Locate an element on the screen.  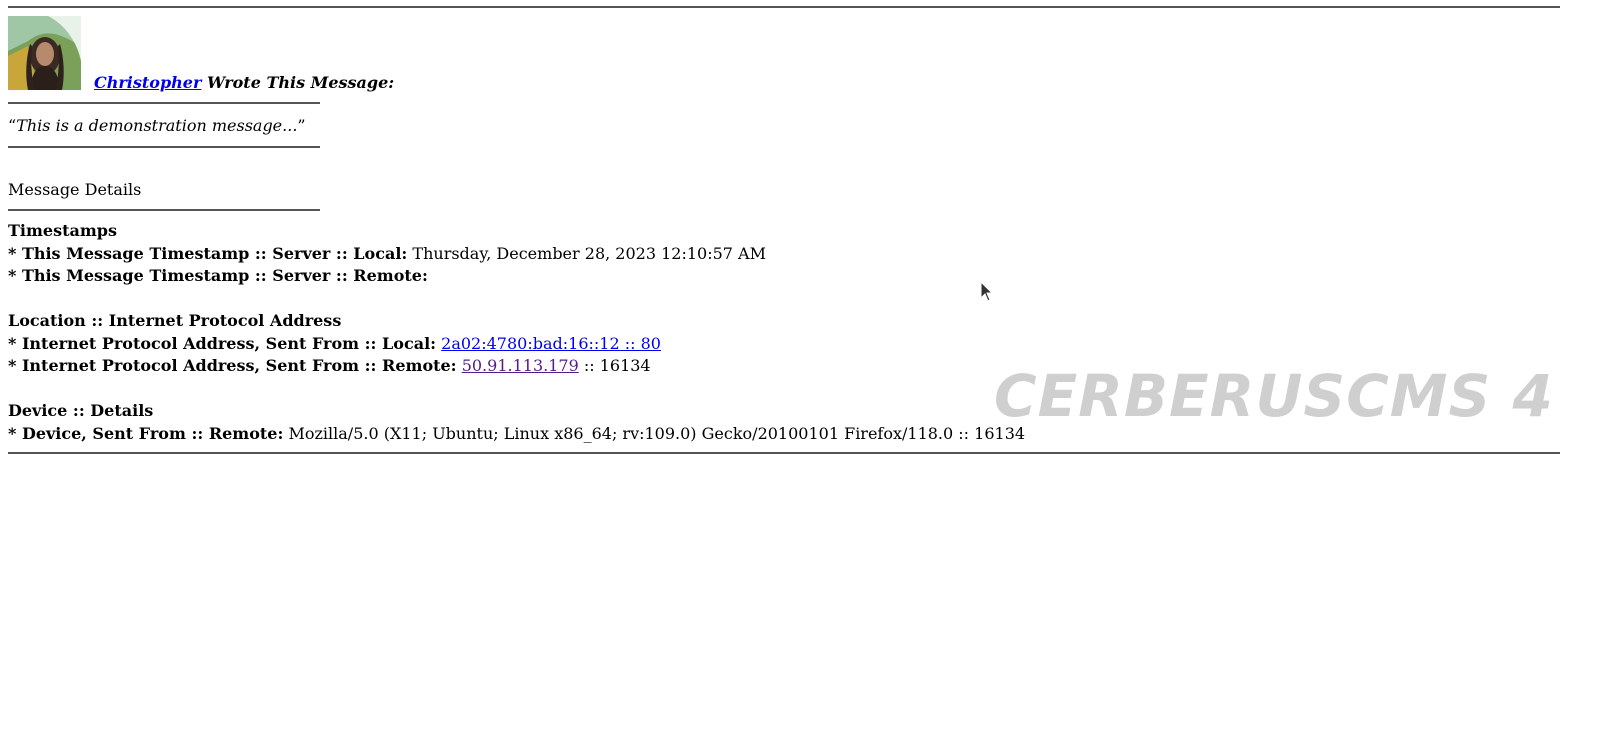
cerberuscms-watermark: CERBERUSCMS 4 is located at coordinates (1274, 396).